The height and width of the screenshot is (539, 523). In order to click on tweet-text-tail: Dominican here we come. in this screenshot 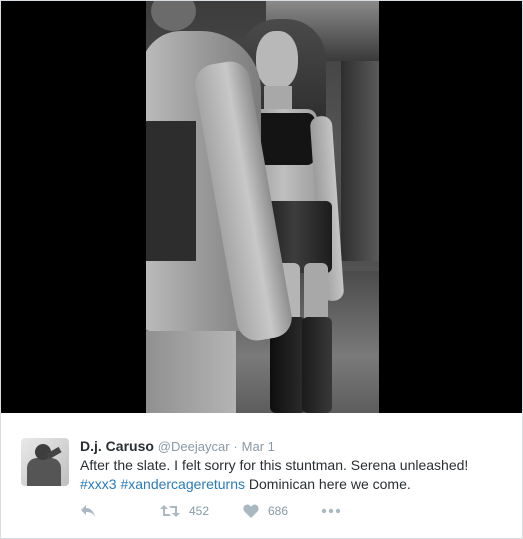, I will do `click(329, 484)`.